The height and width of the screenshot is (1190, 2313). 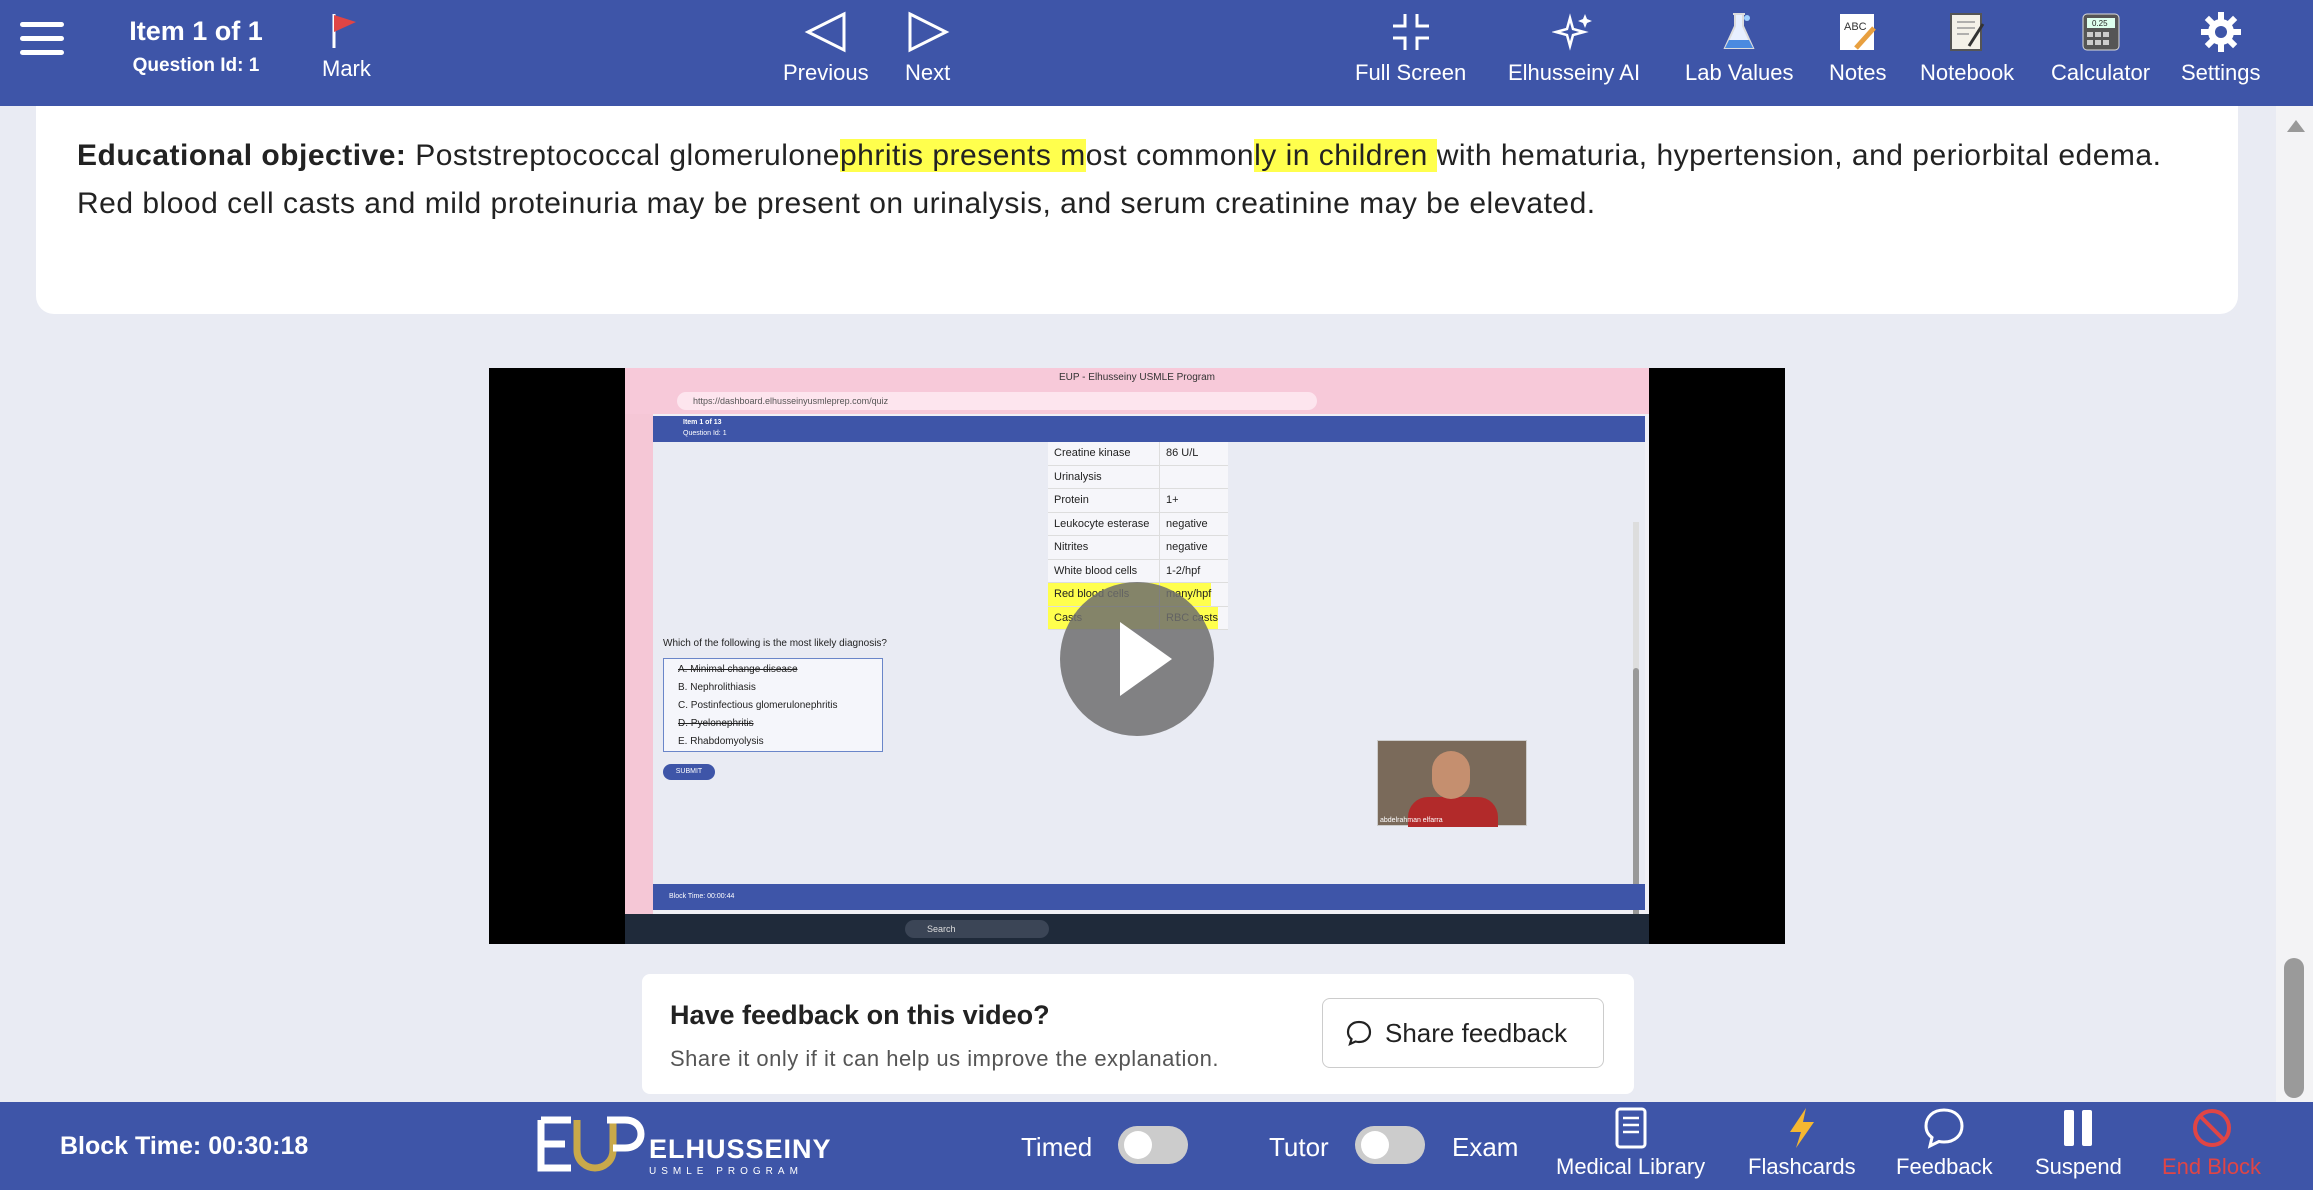 I want to click on notebook-button: Notebook, so click(x=1967, y=48).